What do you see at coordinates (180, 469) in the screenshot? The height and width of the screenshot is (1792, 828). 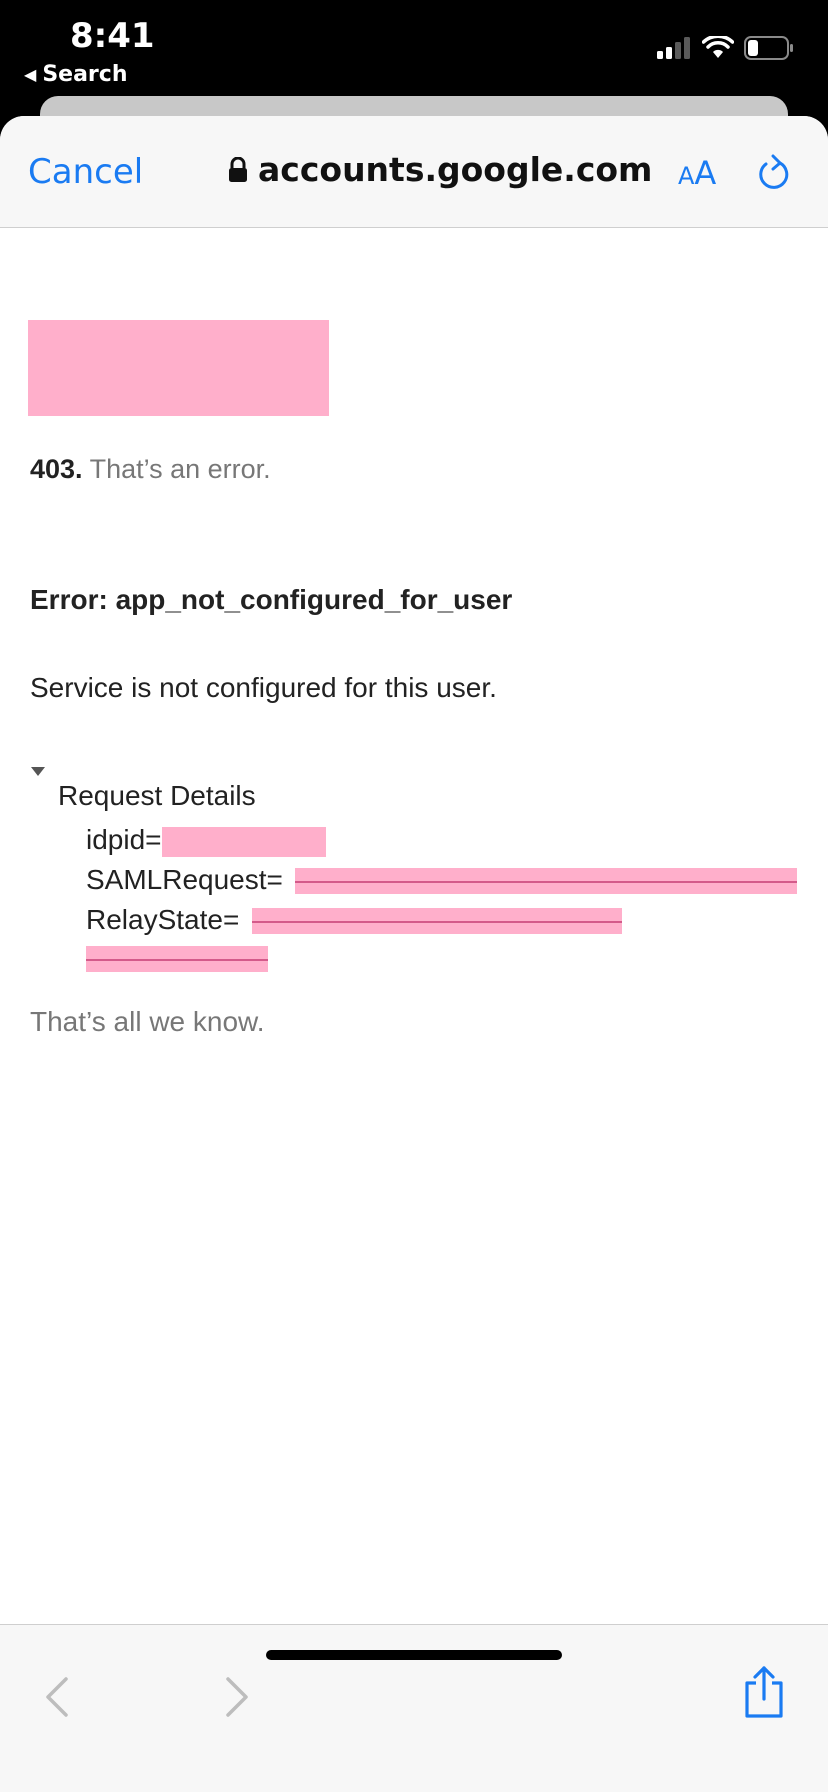 I see `error-code-text: That’s an error.` at bounding box center [180, 469].